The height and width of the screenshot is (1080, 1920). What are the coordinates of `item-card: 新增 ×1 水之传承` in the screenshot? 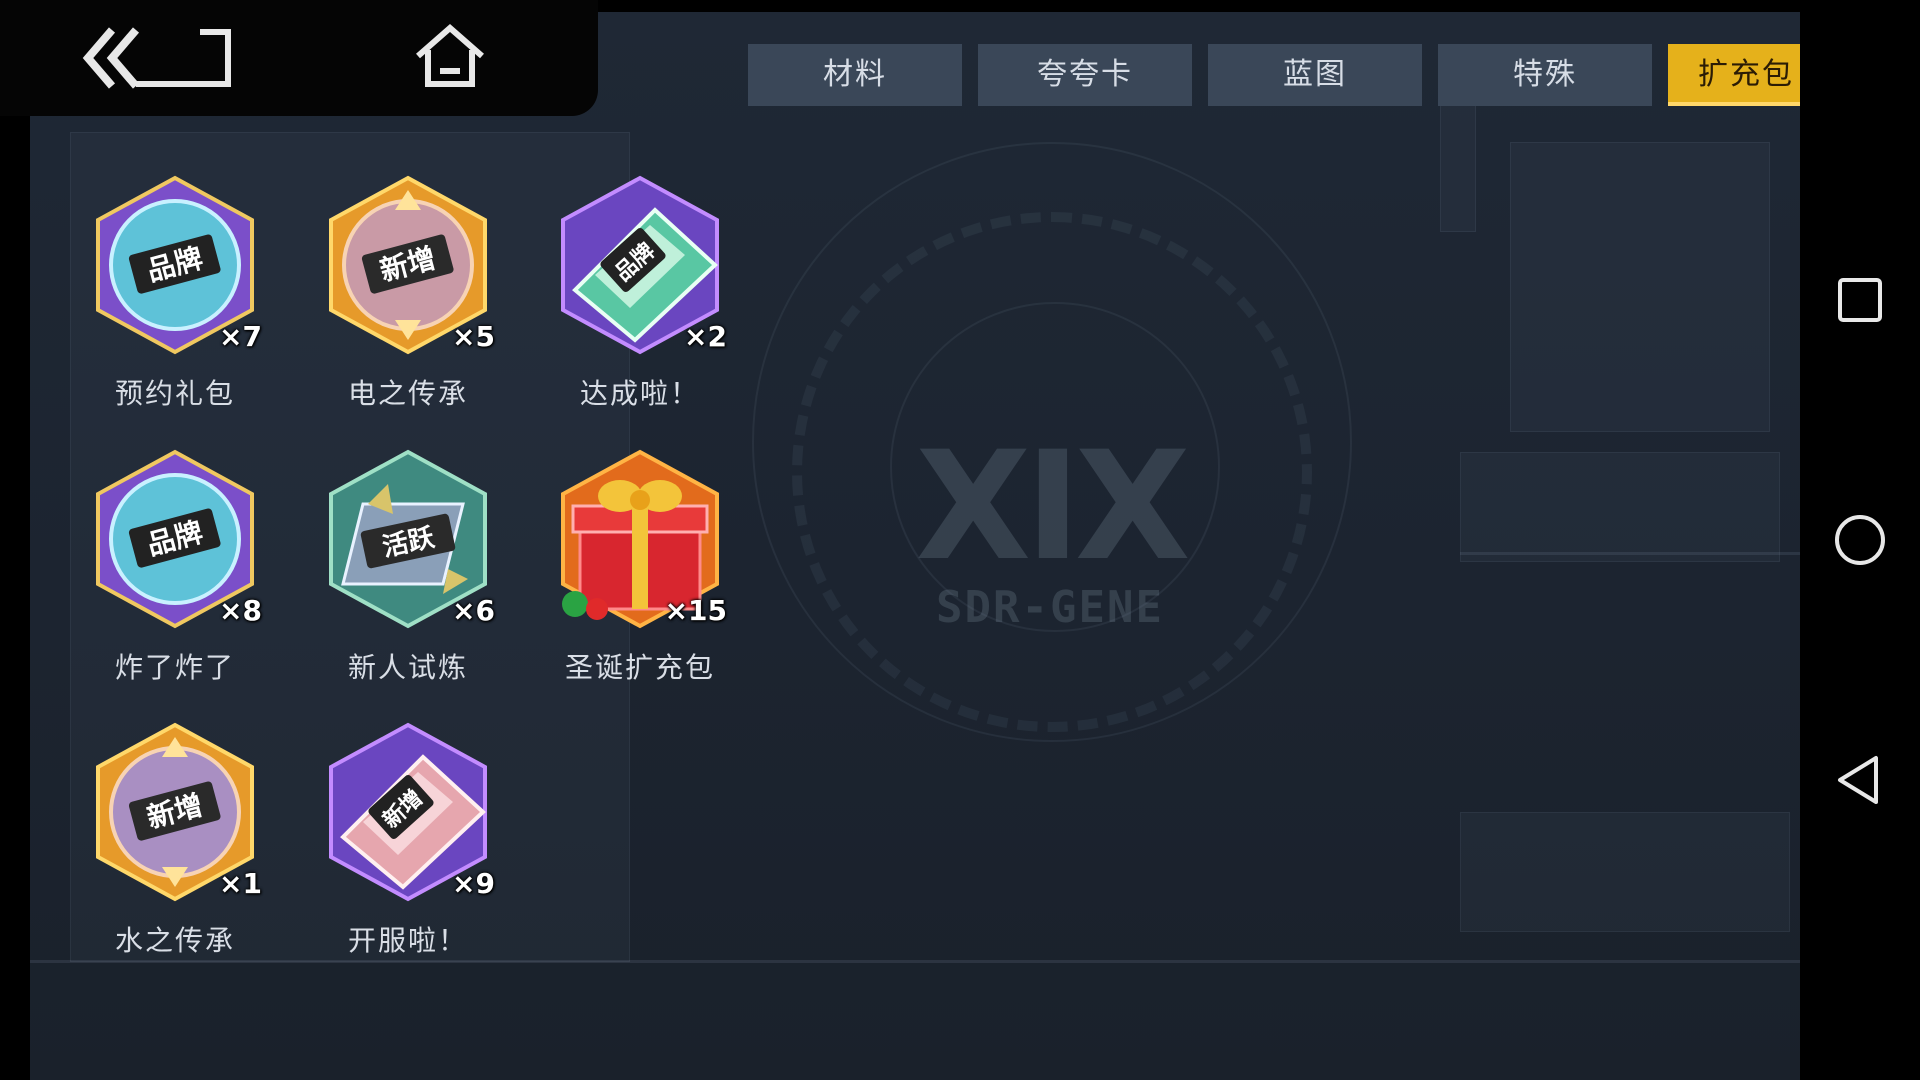 It's located at (175, 837).